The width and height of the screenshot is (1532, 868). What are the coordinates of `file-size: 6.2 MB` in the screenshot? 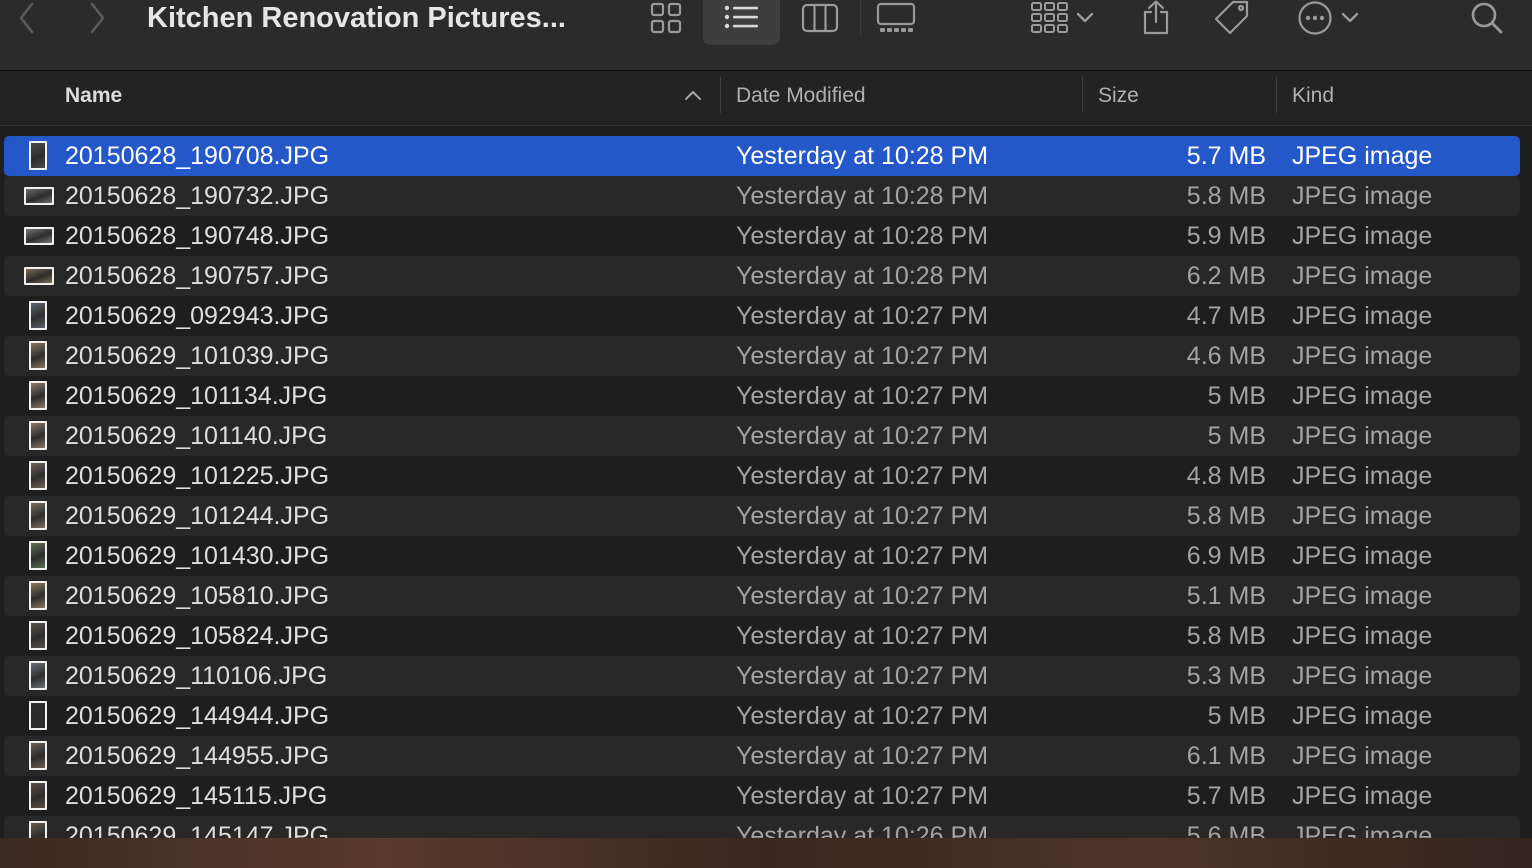 It's located at (1226, 276).